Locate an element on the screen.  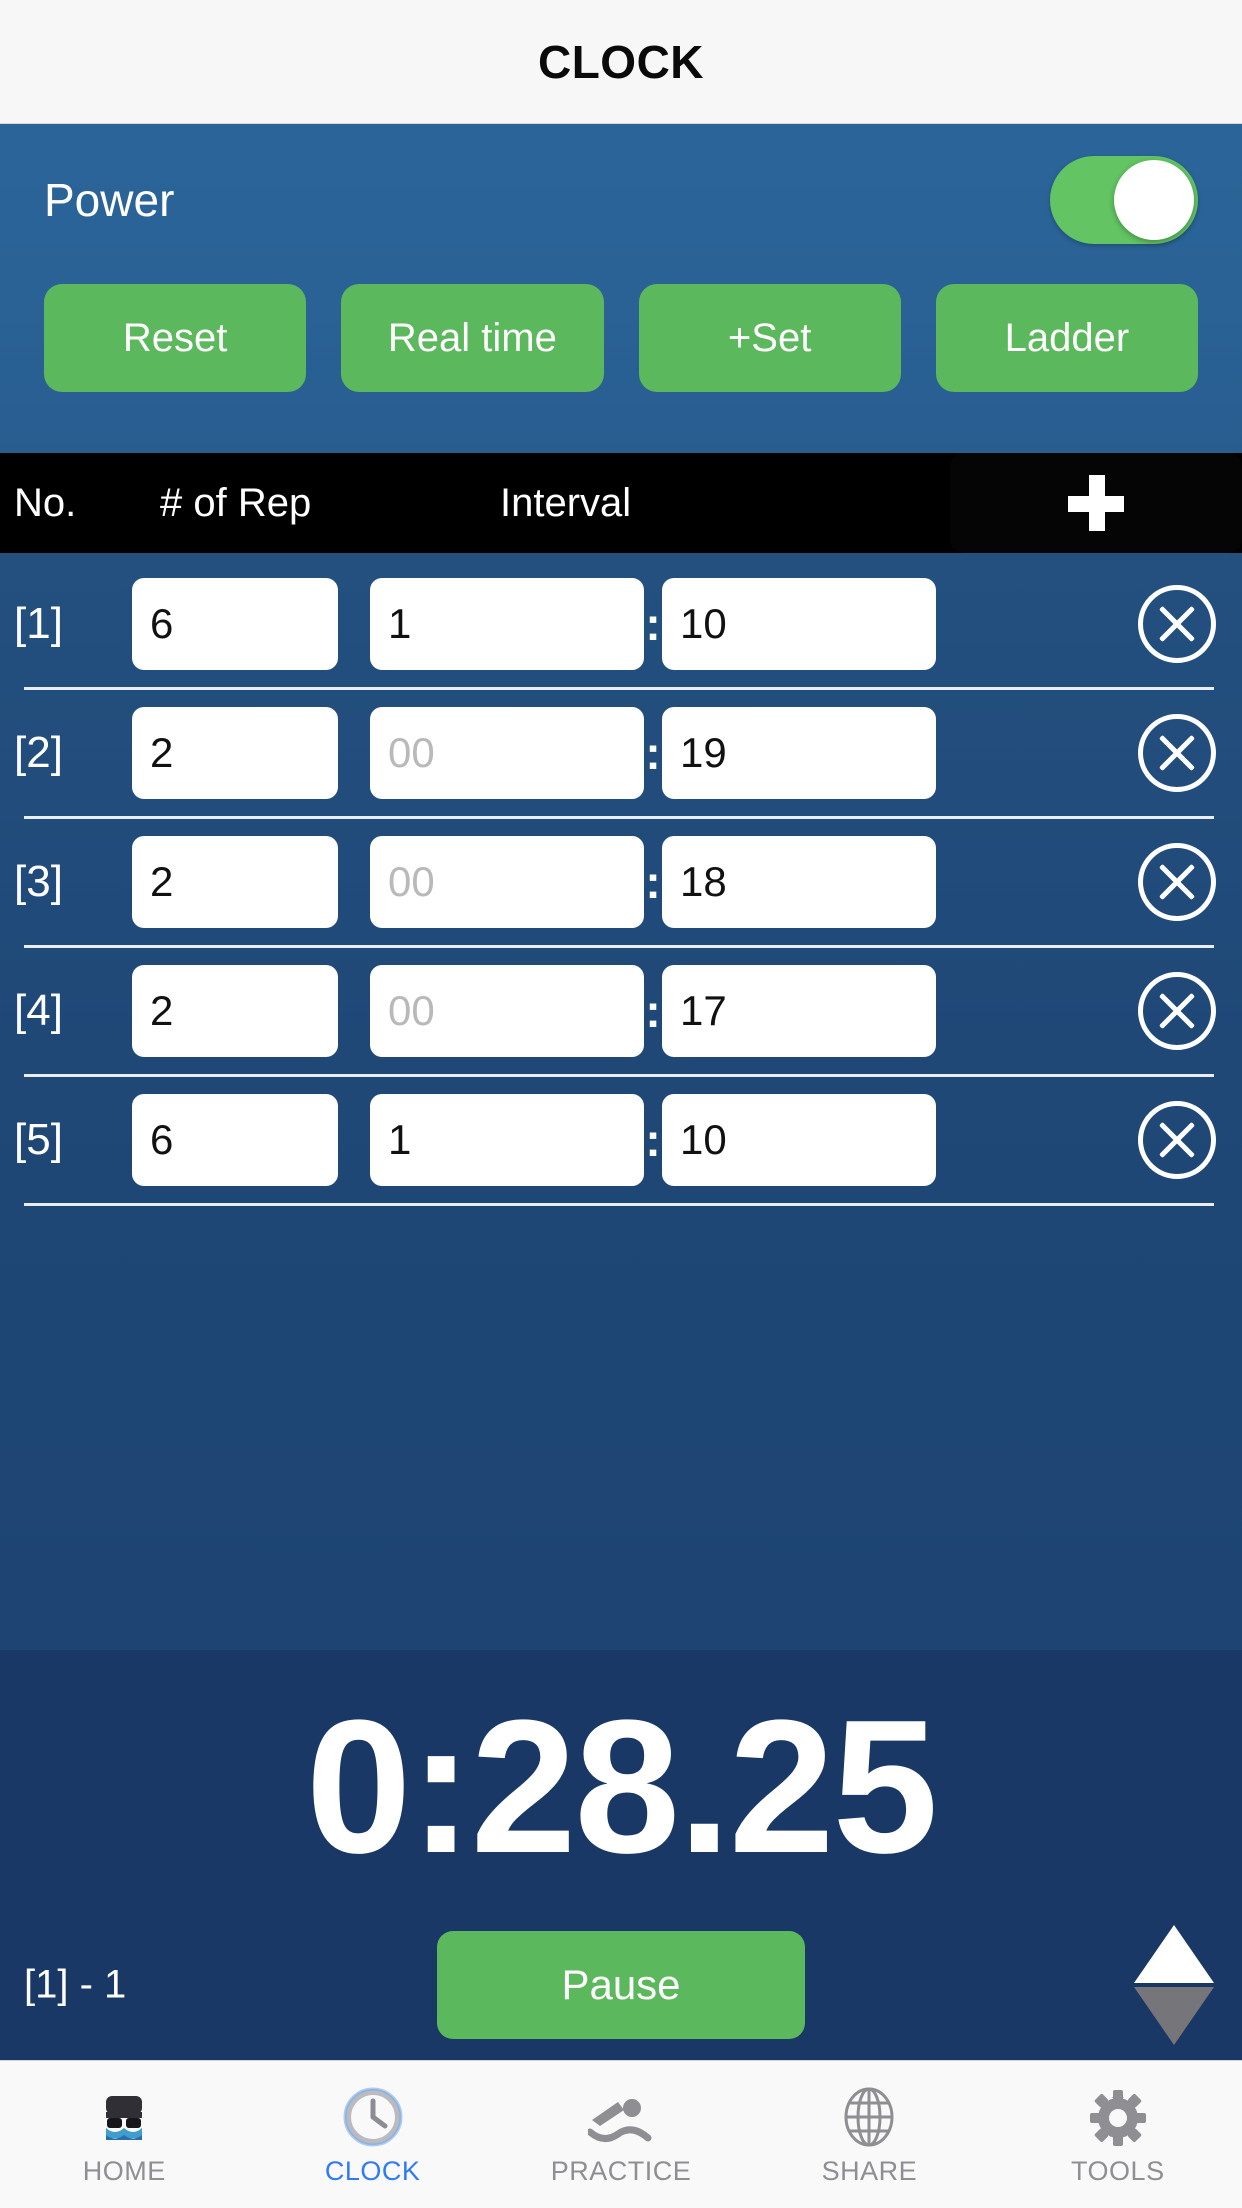
action-button-row: Reset Real time +Set Ladder is located at coordinates (621, 334).